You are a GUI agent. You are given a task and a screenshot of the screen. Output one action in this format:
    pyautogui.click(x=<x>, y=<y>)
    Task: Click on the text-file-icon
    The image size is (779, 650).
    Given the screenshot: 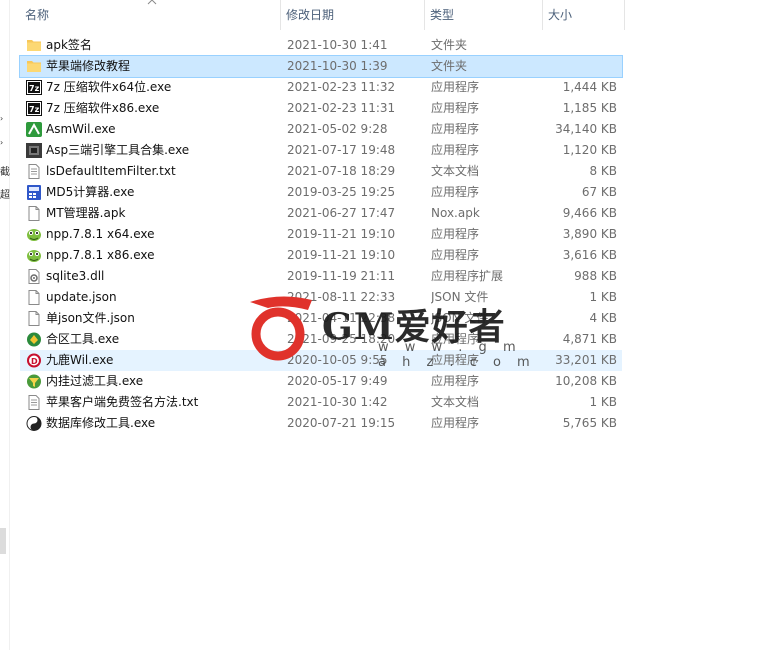 What is the action you would take?
    pyautogui.click(x=34, y=171)
    